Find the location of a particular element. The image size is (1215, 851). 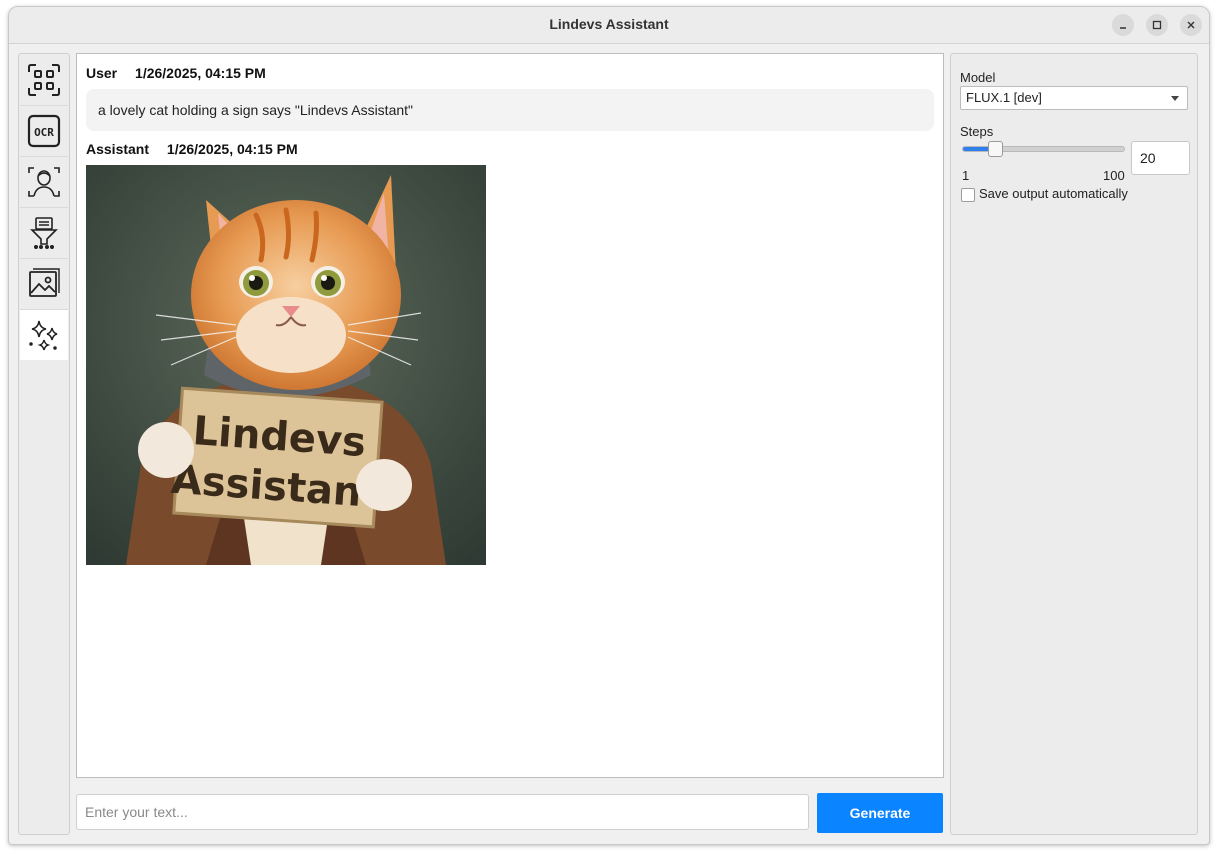

assistant-message-header: Assistant 1/26/2025, 04:15 PM is located at coordinates (192, 149).